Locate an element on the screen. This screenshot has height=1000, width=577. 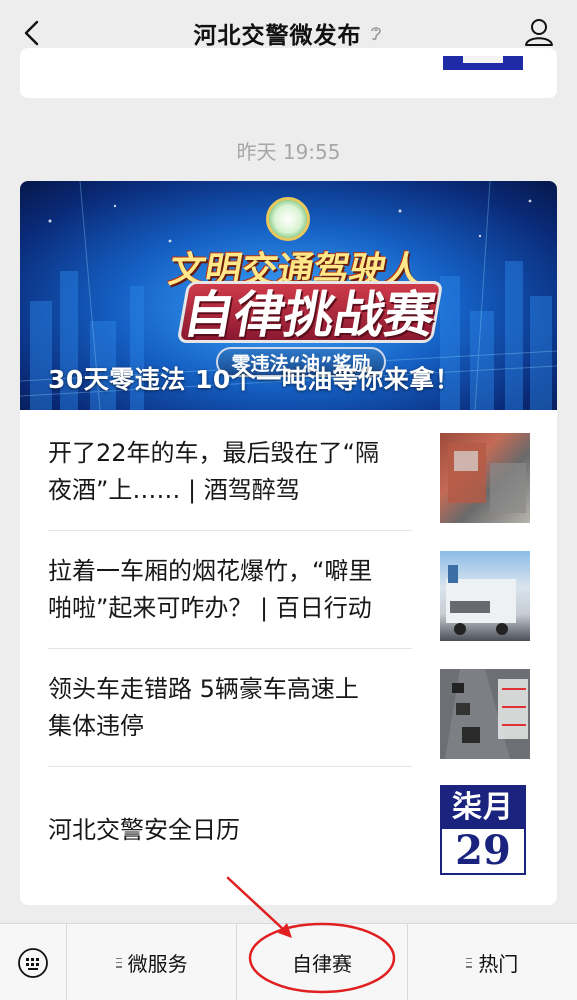
article-item: 领头车走错路 5辆豪车高速上 集体违停 is located at coordinates (289, 708).